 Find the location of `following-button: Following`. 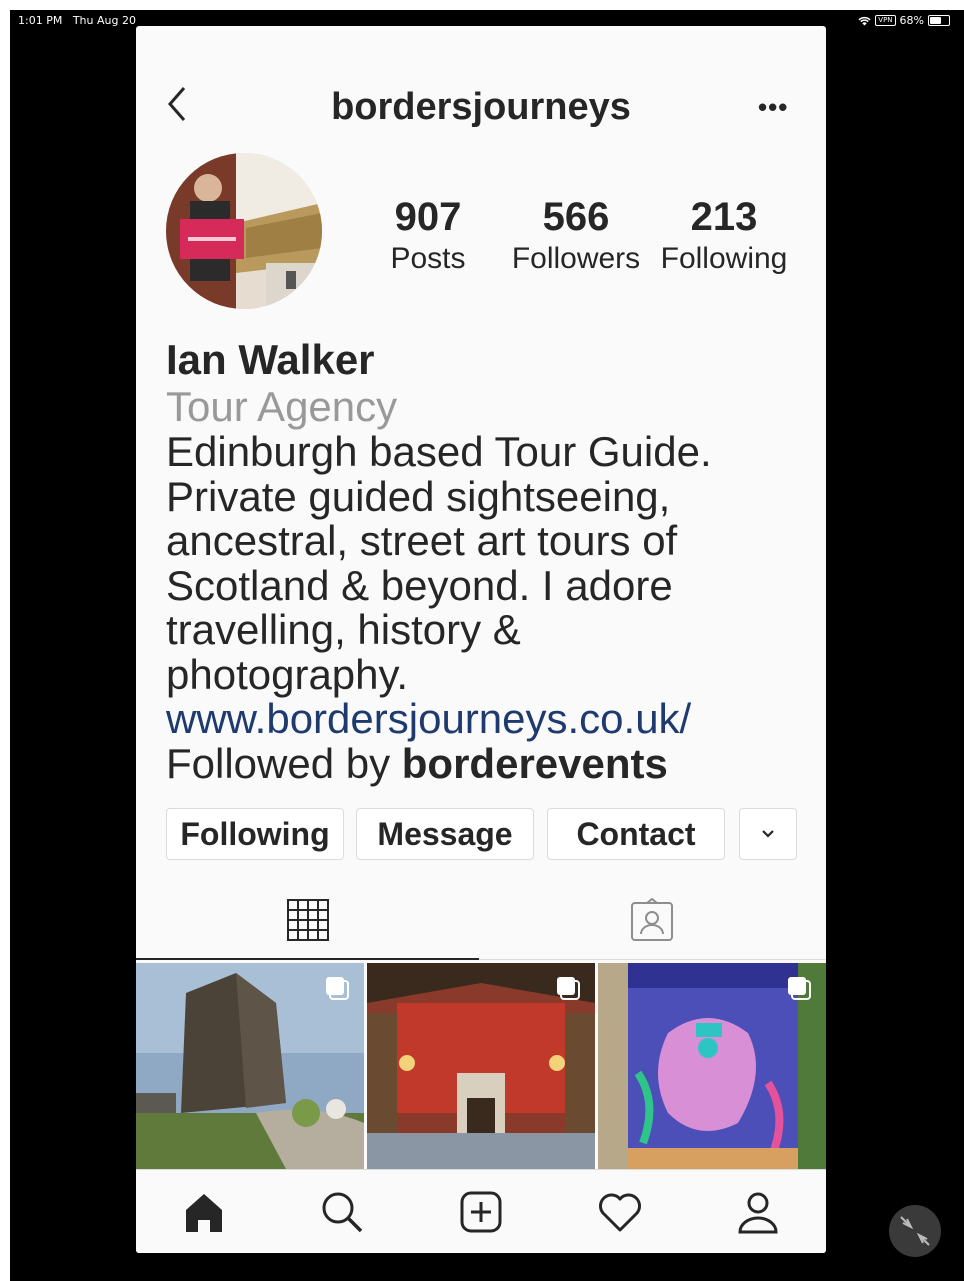

following-button: Following is located at coordinates (255, 834).